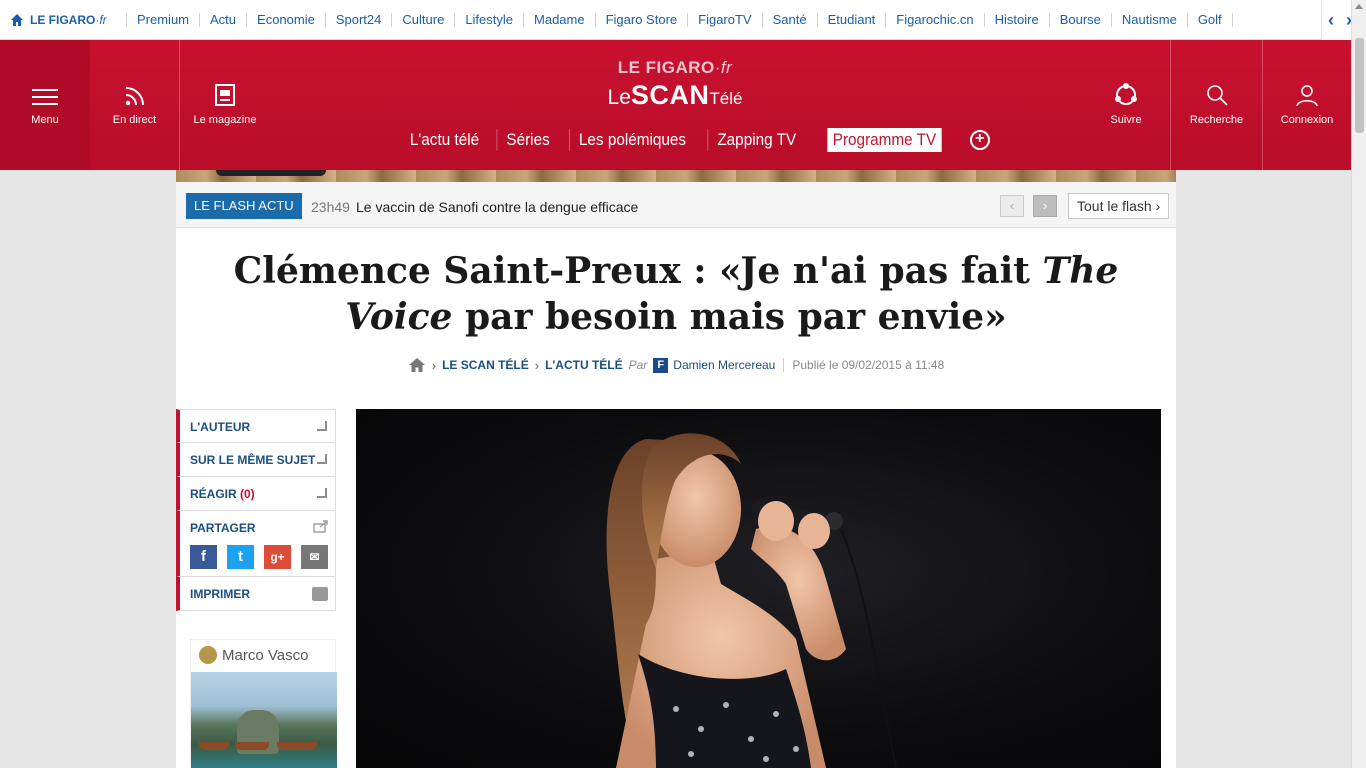 Image resolution: width=1366 pixels, height=768 pixels. Describe the element at coordinates (632, 140) in the screenshot. I see `section-link-polemiques: Les polémiques` at that location.